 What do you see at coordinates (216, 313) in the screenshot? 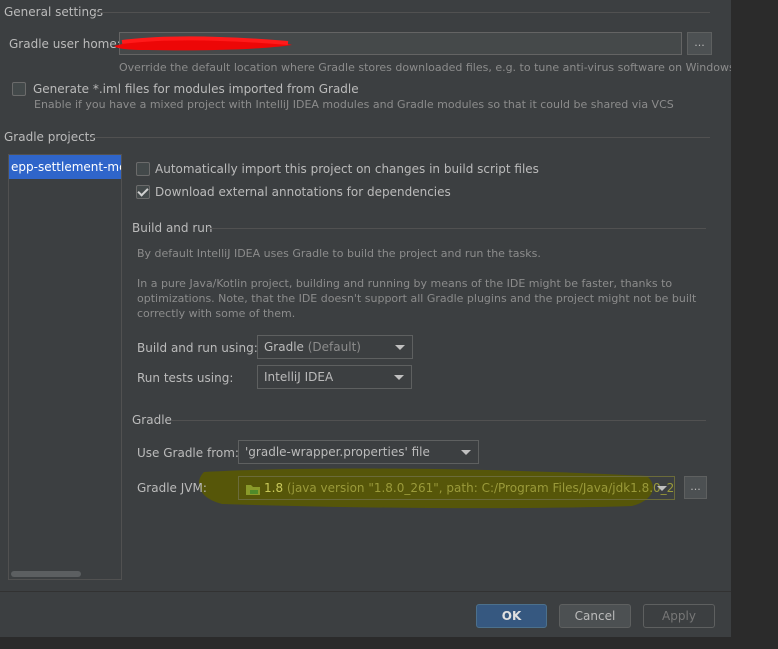
I see `build-and-run-desc2-line3: correctly with some of them.` at bounding box center [216, 313].